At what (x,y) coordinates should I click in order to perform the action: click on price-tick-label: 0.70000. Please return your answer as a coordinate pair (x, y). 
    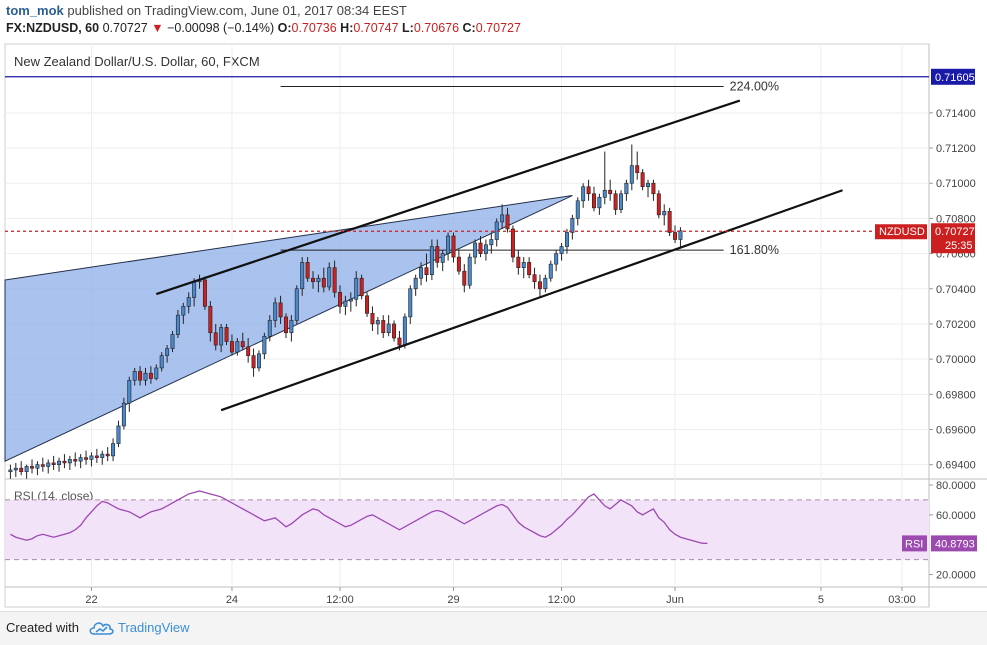
    Looking at the image, I should click on (956, 360).